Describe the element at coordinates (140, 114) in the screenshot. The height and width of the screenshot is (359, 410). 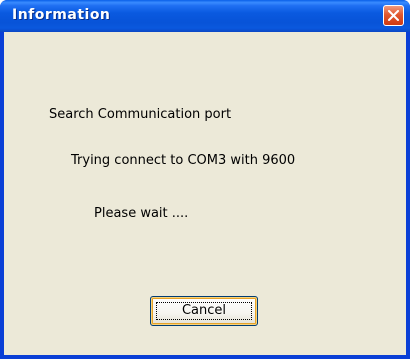
I see `search-status-text: Search Communication port` at that location.